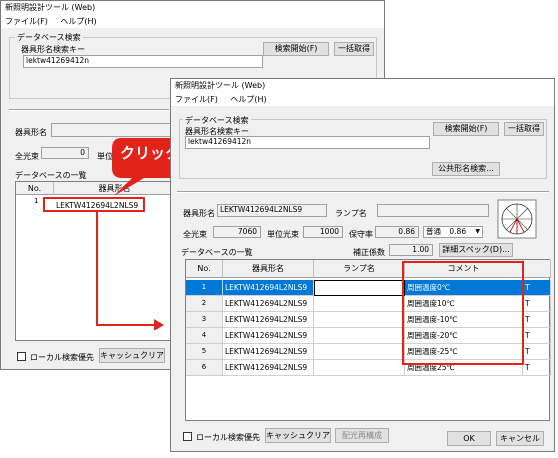  I want to click on ok-button: OK, so click(469, 438).